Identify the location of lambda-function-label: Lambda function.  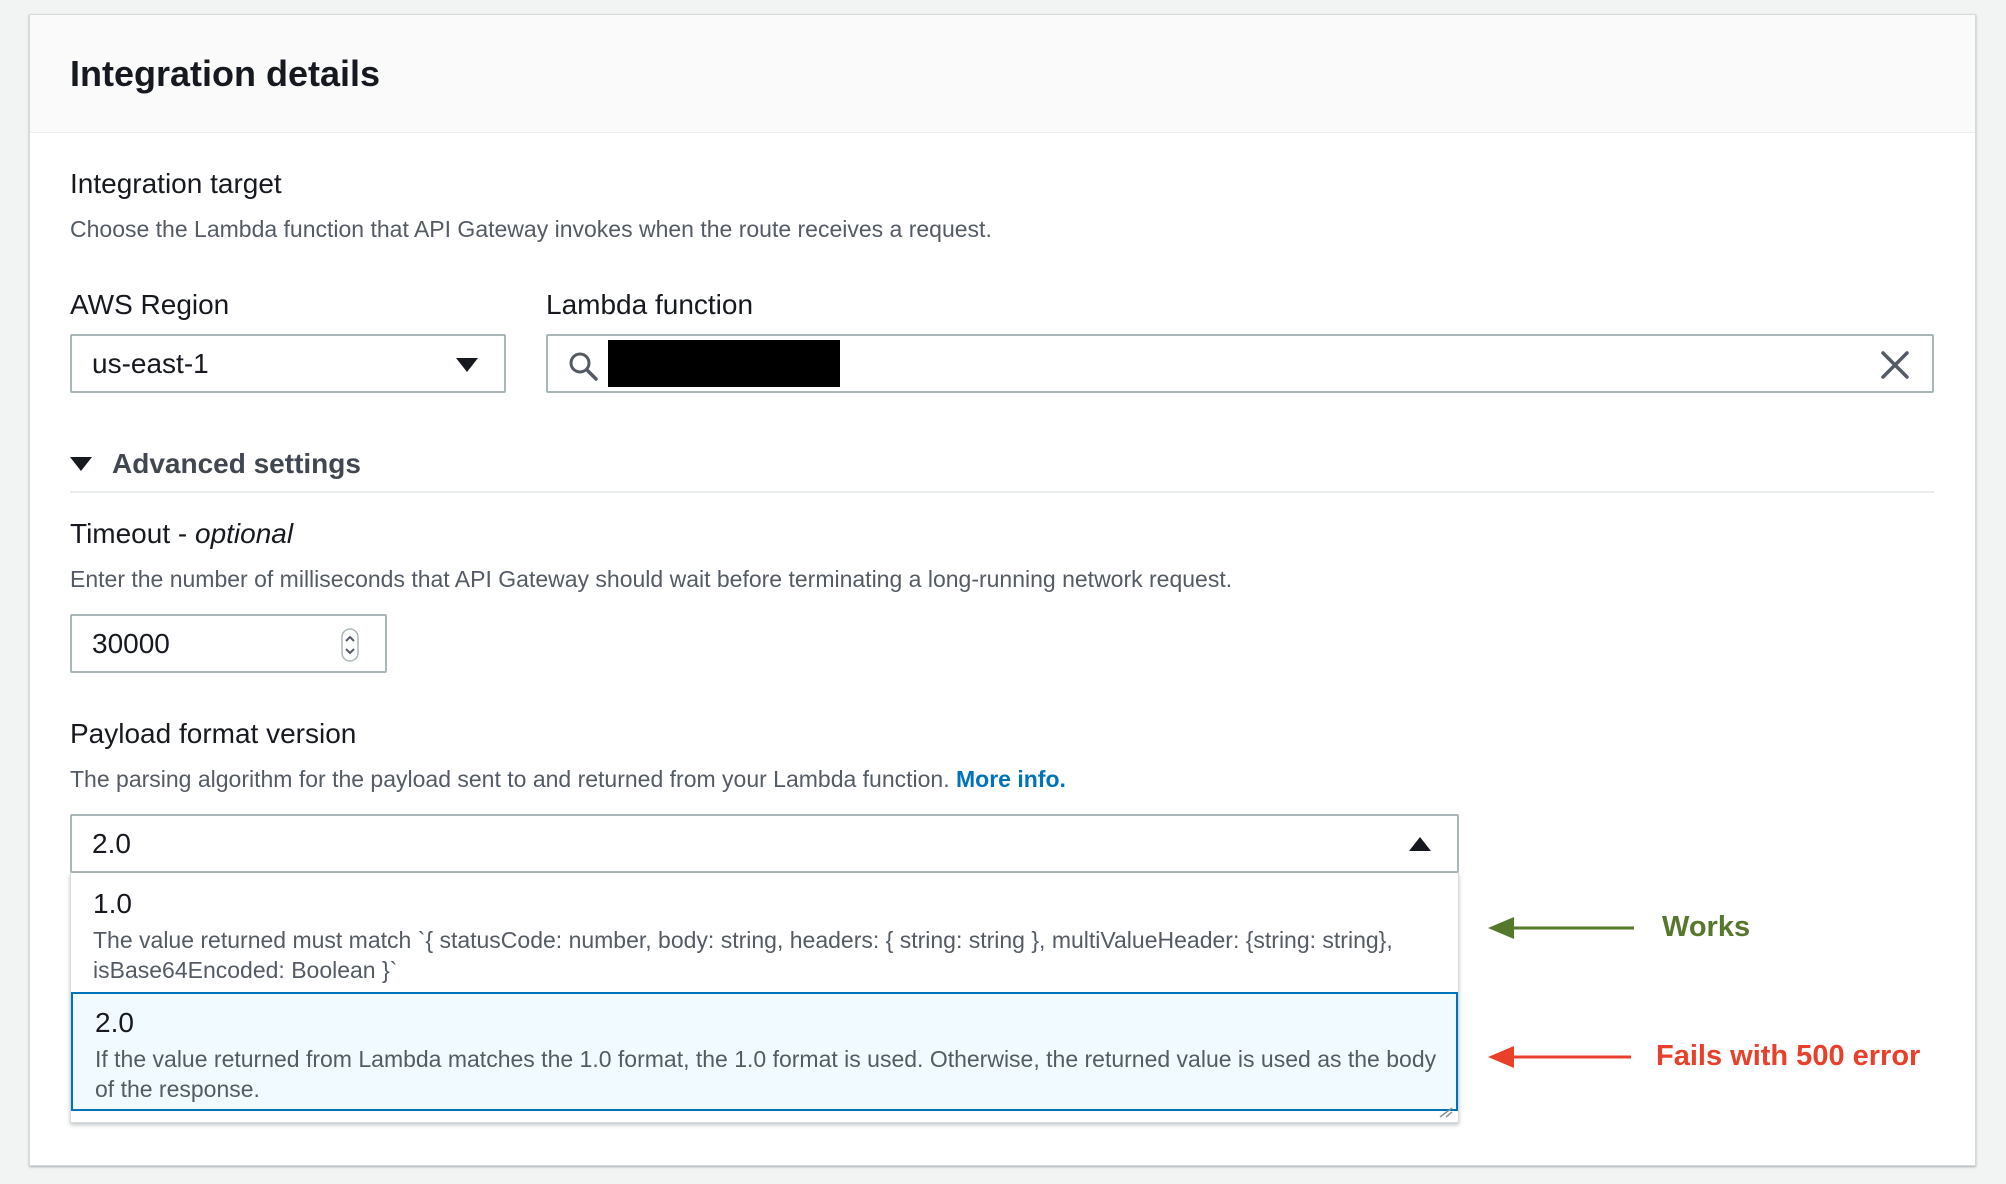
(650, 304).